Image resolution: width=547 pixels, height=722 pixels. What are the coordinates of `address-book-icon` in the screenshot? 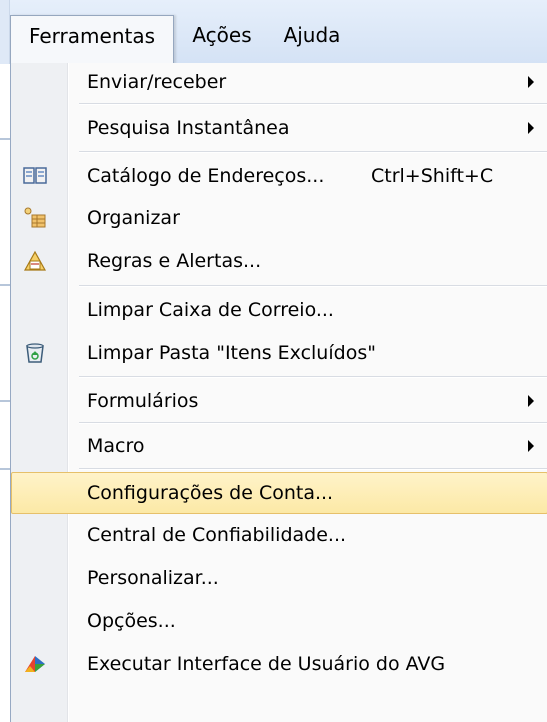 It's located at (35, 175).